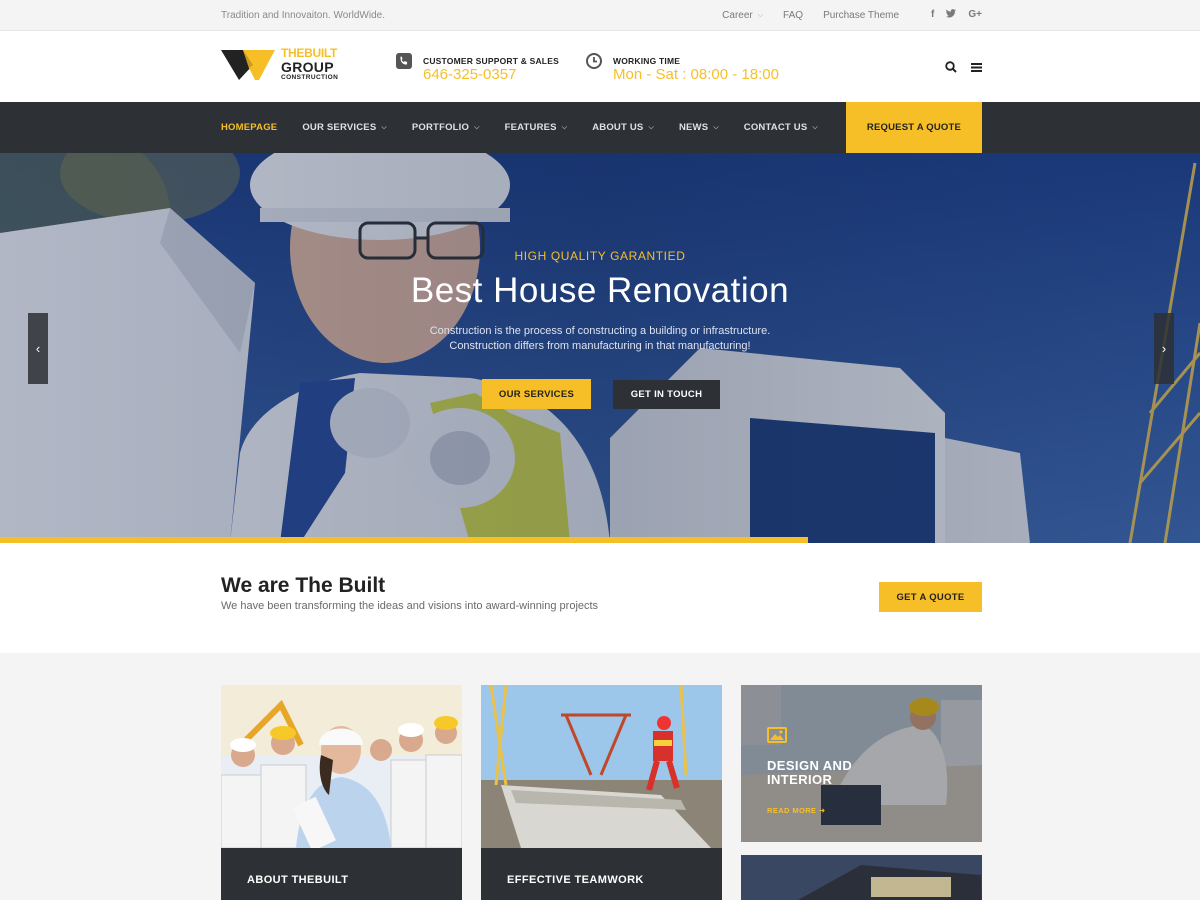 This screenshot has height=900, width=1200. What do you see at coordinates (699, 127) in the screenshot?
I see `nav-item-news: NEWS ⌵` at bounding box center [699, 127].